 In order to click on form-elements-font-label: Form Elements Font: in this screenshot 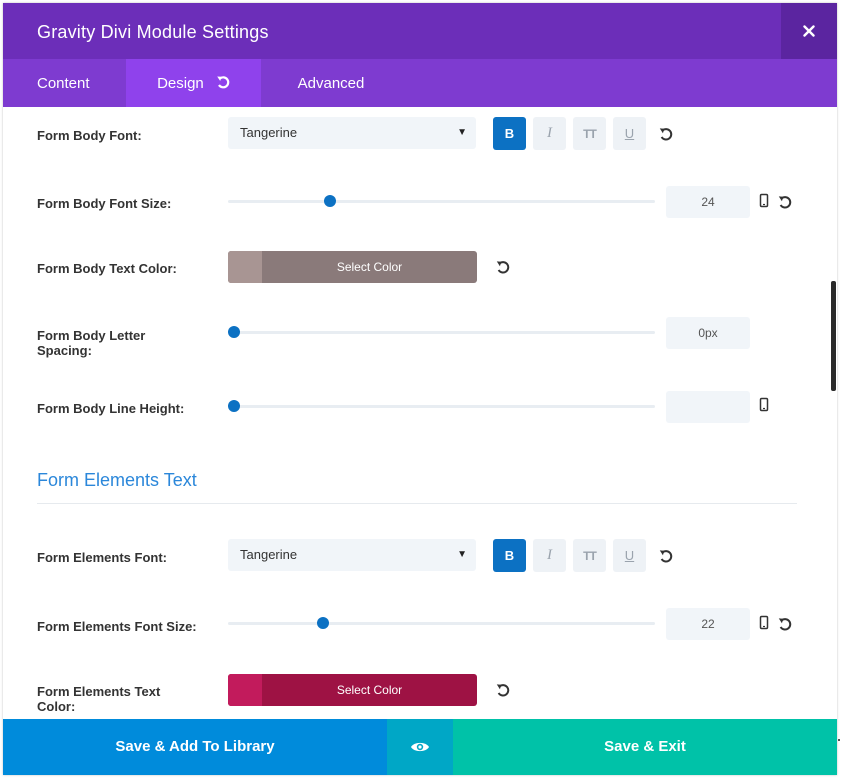, I will do `click(102, 557)`.